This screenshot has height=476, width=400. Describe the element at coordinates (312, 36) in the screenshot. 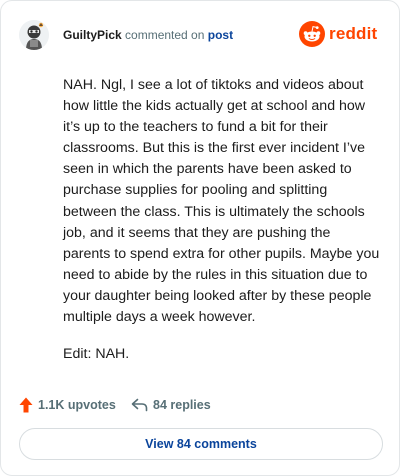

I see `reddit-snoo-icon` at that location.